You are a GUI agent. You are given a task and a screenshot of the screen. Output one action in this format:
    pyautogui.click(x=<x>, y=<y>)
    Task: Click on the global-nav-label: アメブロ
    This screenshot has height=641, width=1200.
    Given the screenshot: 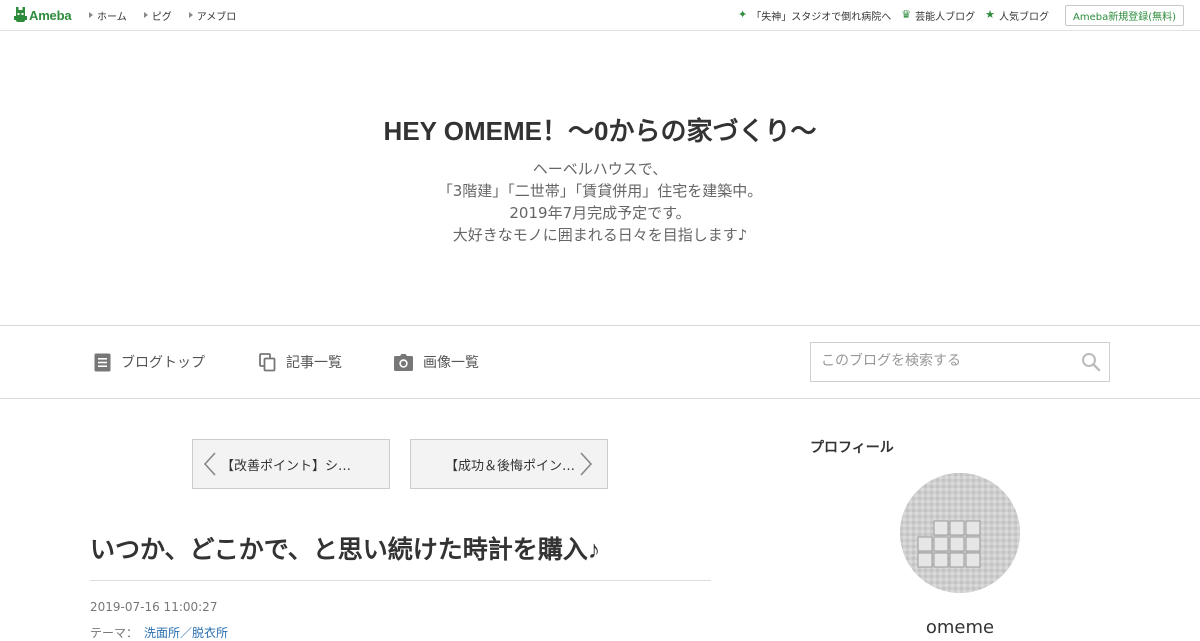 What is the action you would take?
    pyautogui.click(x=216, y=17)
    